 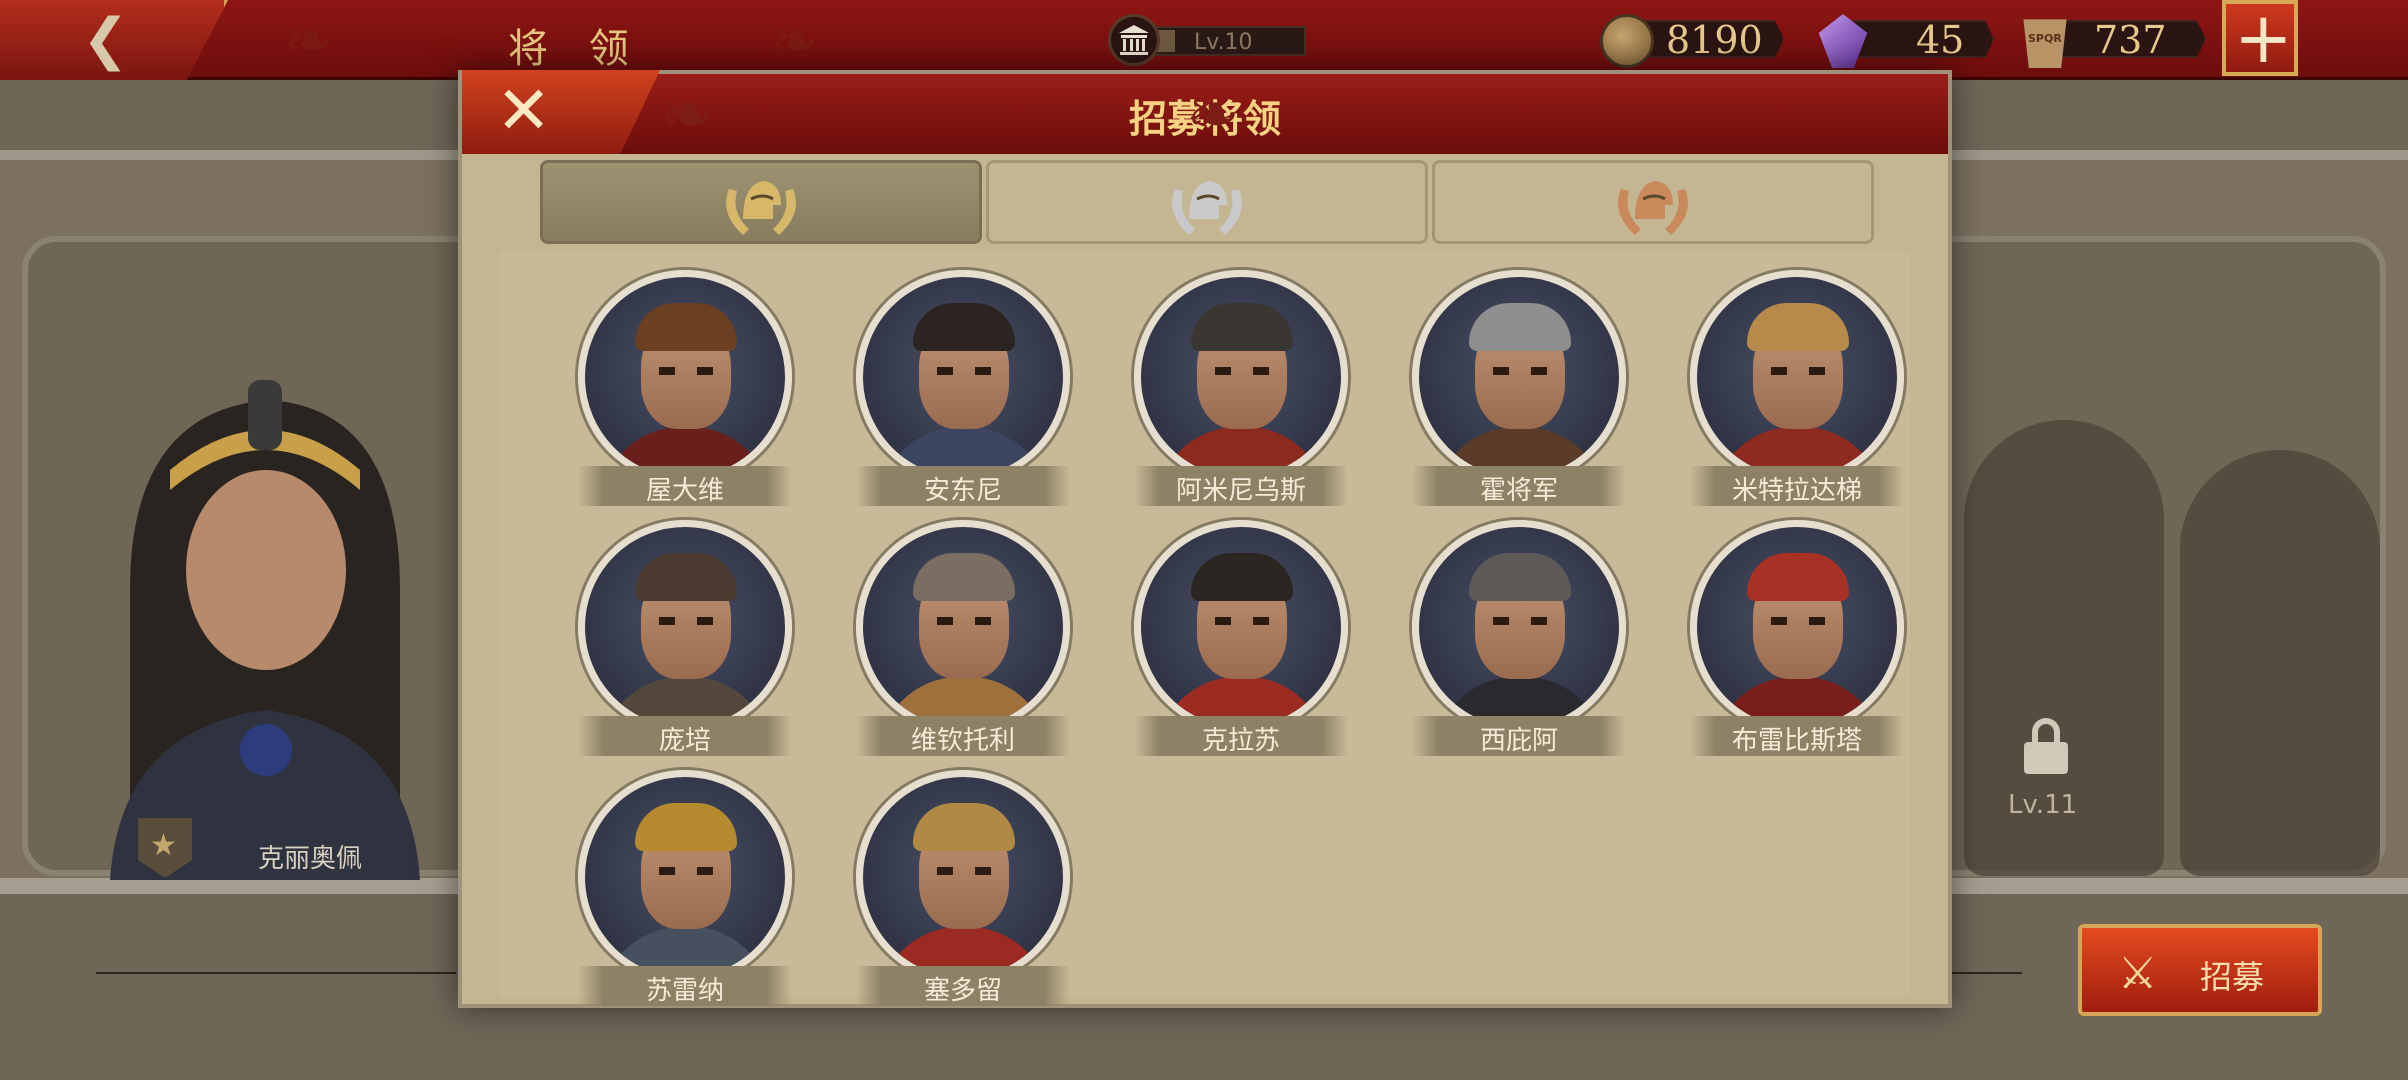 What do you see at coordinates (310, 859) in the screenshot?
I see `background-general-name: 克丽奥佩` at bounding box center [310, 859].